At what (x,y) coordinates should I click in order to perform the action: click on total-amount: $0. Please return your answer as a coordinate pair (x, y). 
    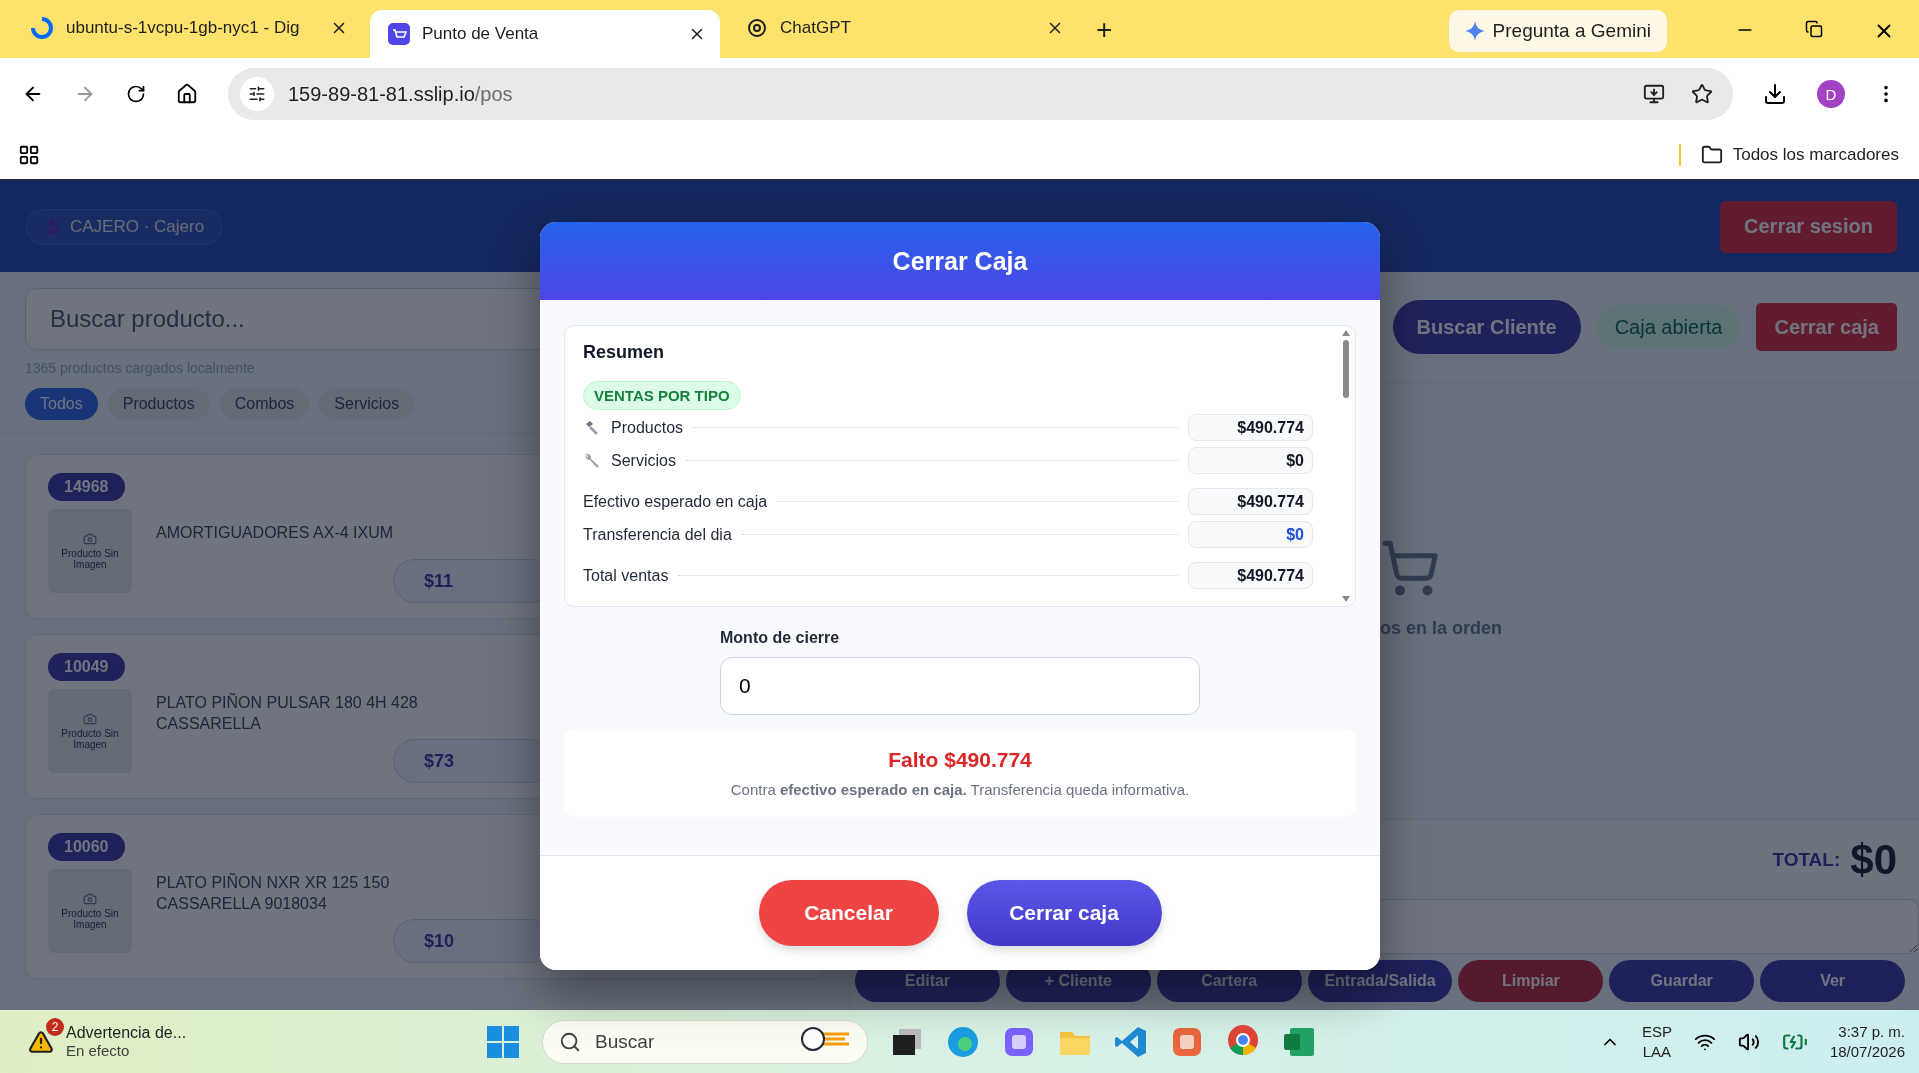
    Looking at the image, I should click on (1873, 859).